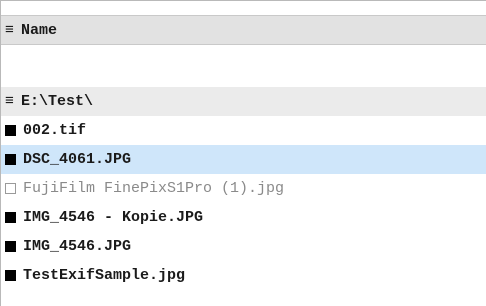 This screenshot has width=486, height=306. I want to click on file-marker-empty-icon, so click(10, 188).